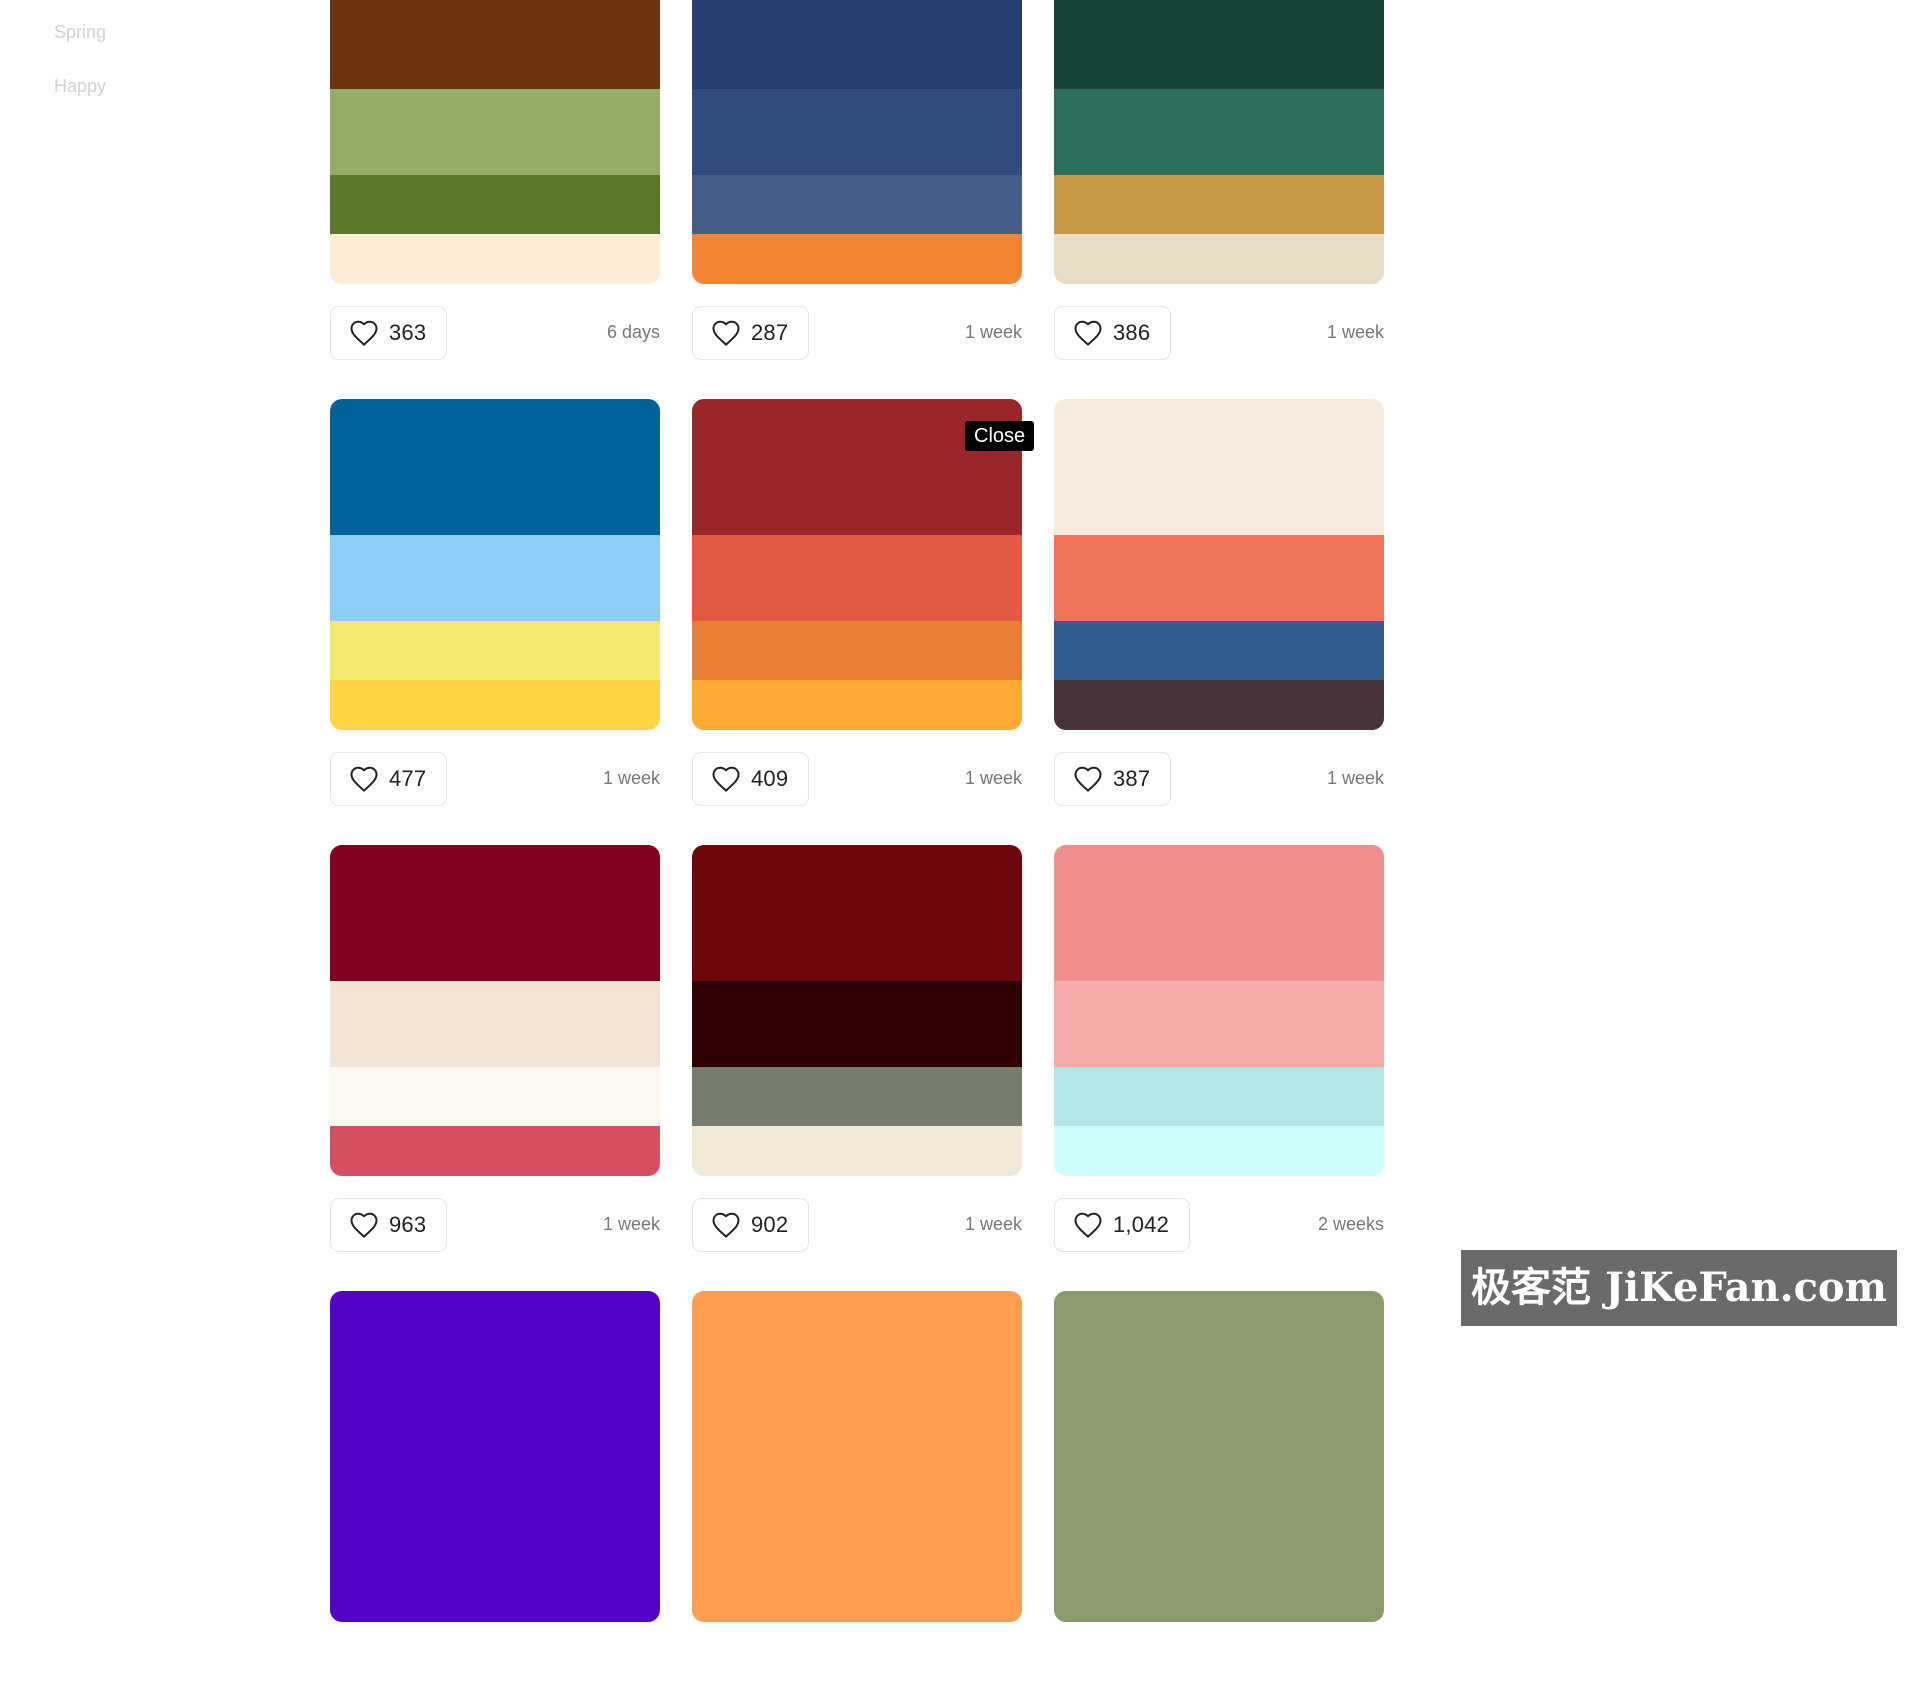  I want to click on palette-meta: 386 1 week, so click(1219, 334).